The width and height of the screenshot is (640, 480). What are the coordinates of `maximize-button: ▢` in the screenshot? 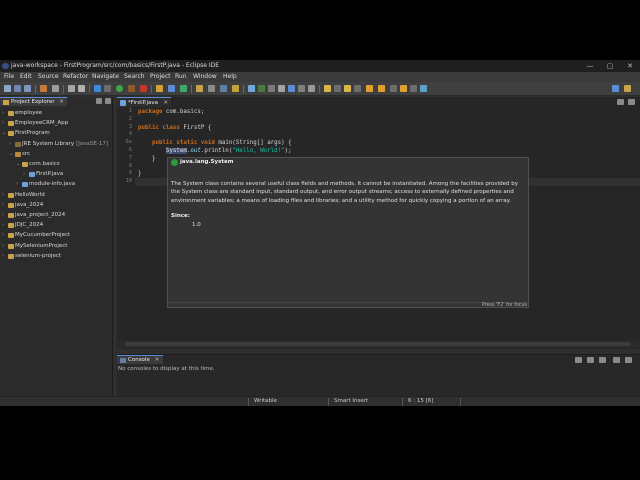 It's located at (610, 66).